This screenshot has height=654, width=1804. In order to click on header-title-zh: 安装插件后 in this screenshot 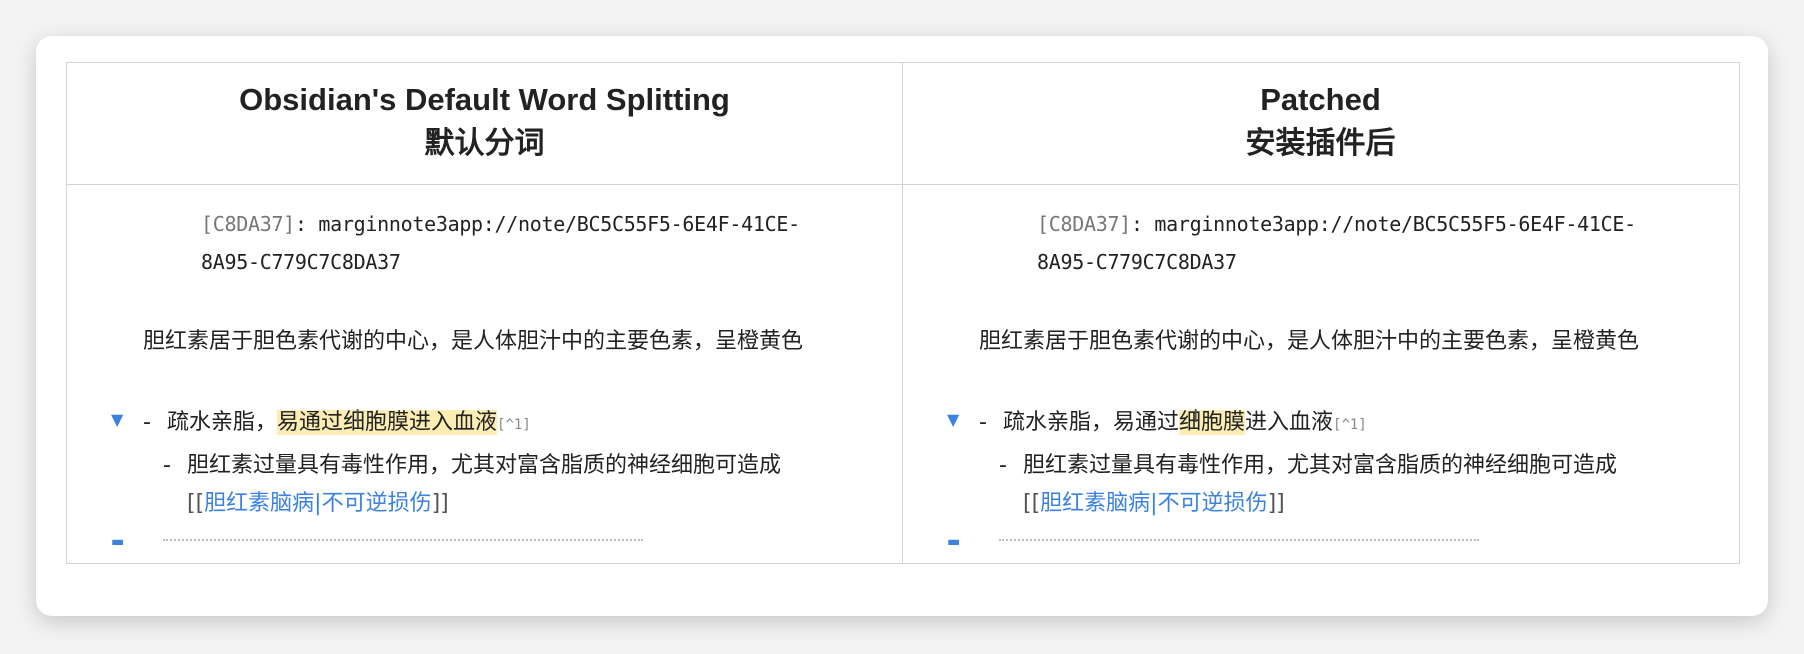, I will do `click(1320, 143)`.